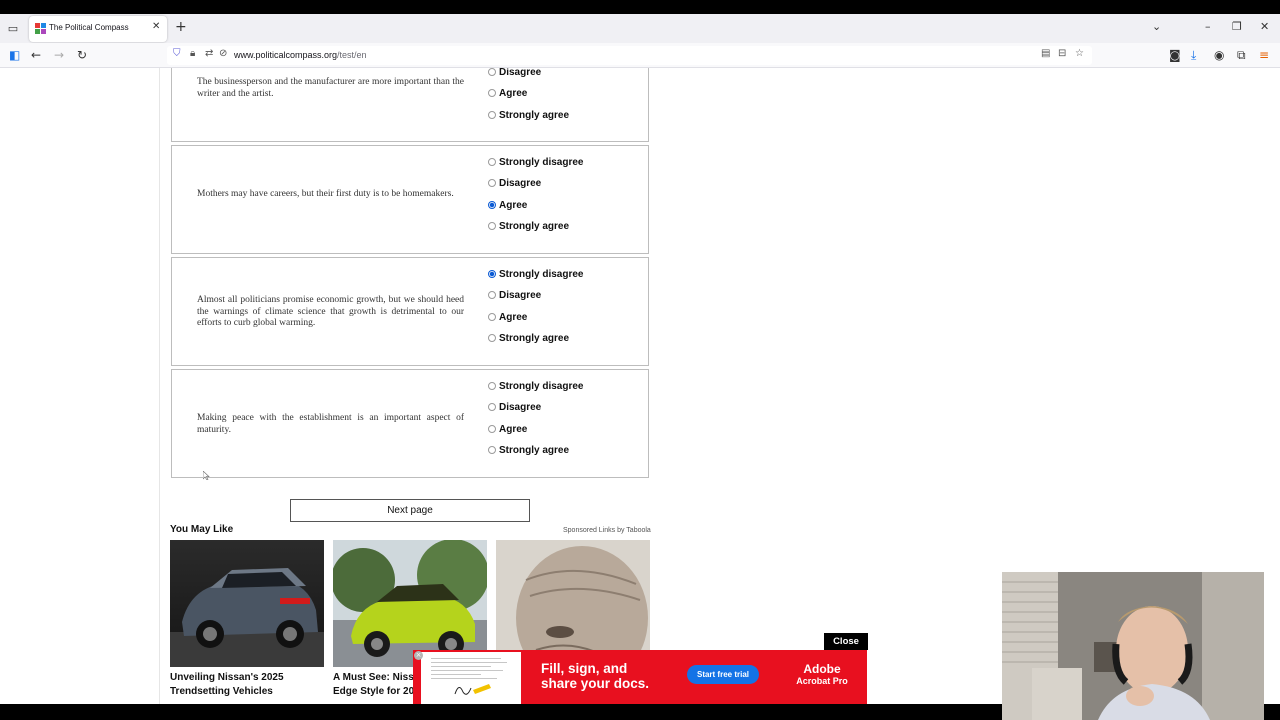 This screenshot has width=1280, height=720. I want to click on back-arrow-icon: ←, so click(36, 55).